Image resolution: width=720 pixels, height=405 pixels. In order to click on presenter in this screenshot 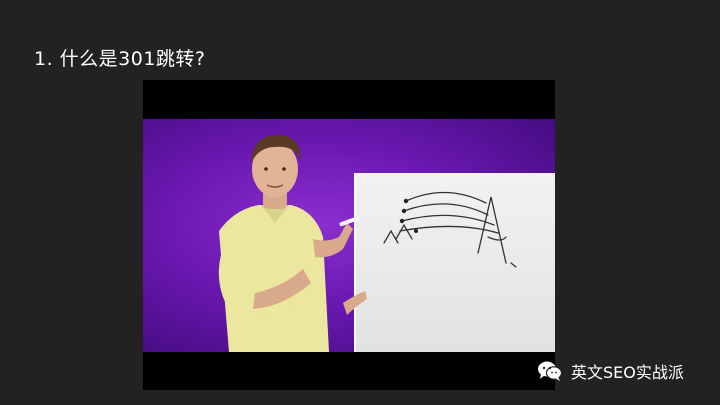, I will do `click(292, 243)`.